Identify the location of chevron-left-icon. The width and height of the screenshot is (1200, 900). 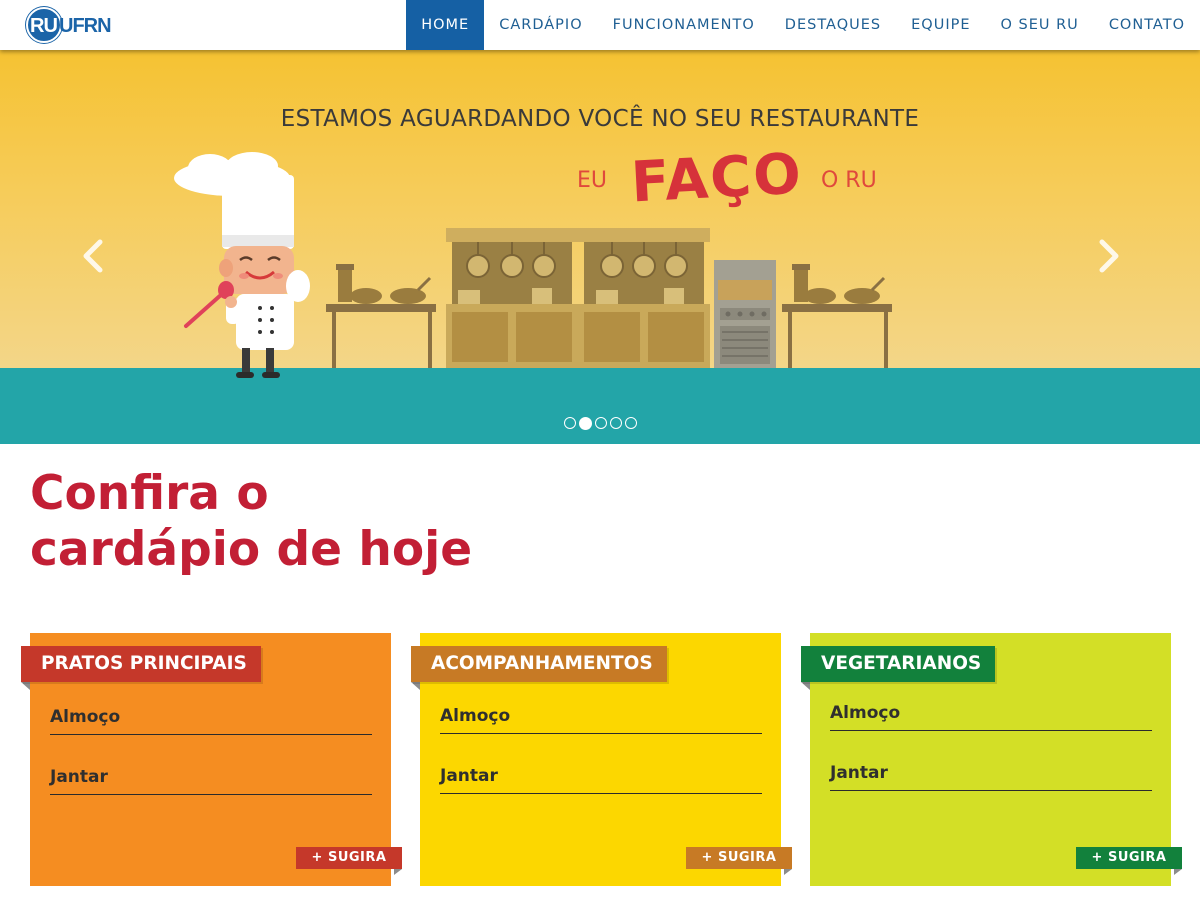
(94, 256).